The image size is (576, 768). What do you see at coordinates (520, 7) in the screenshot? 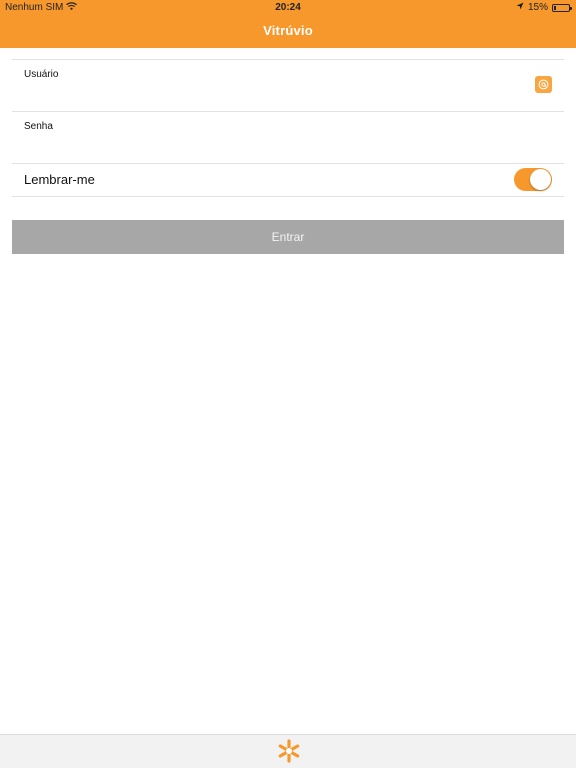
I see `location-arrow-icon` at bounding box center [520, 7].